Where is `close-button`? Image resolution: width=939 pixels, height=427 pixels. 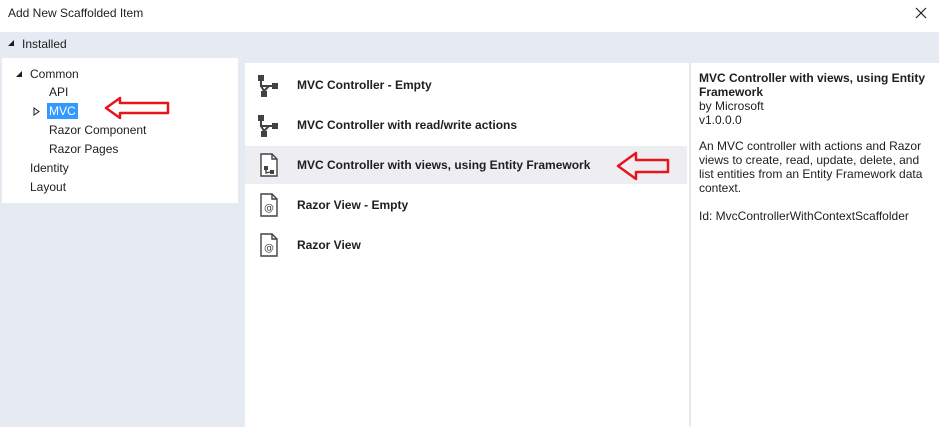 close-button is located at coordinates (921, 13).